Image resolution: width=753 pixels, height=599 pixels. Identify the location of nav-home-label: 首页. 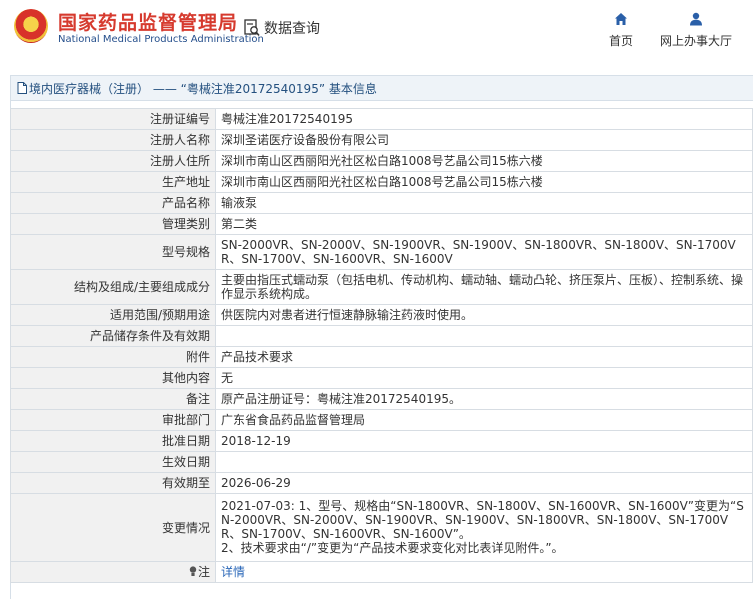
(620, 41).